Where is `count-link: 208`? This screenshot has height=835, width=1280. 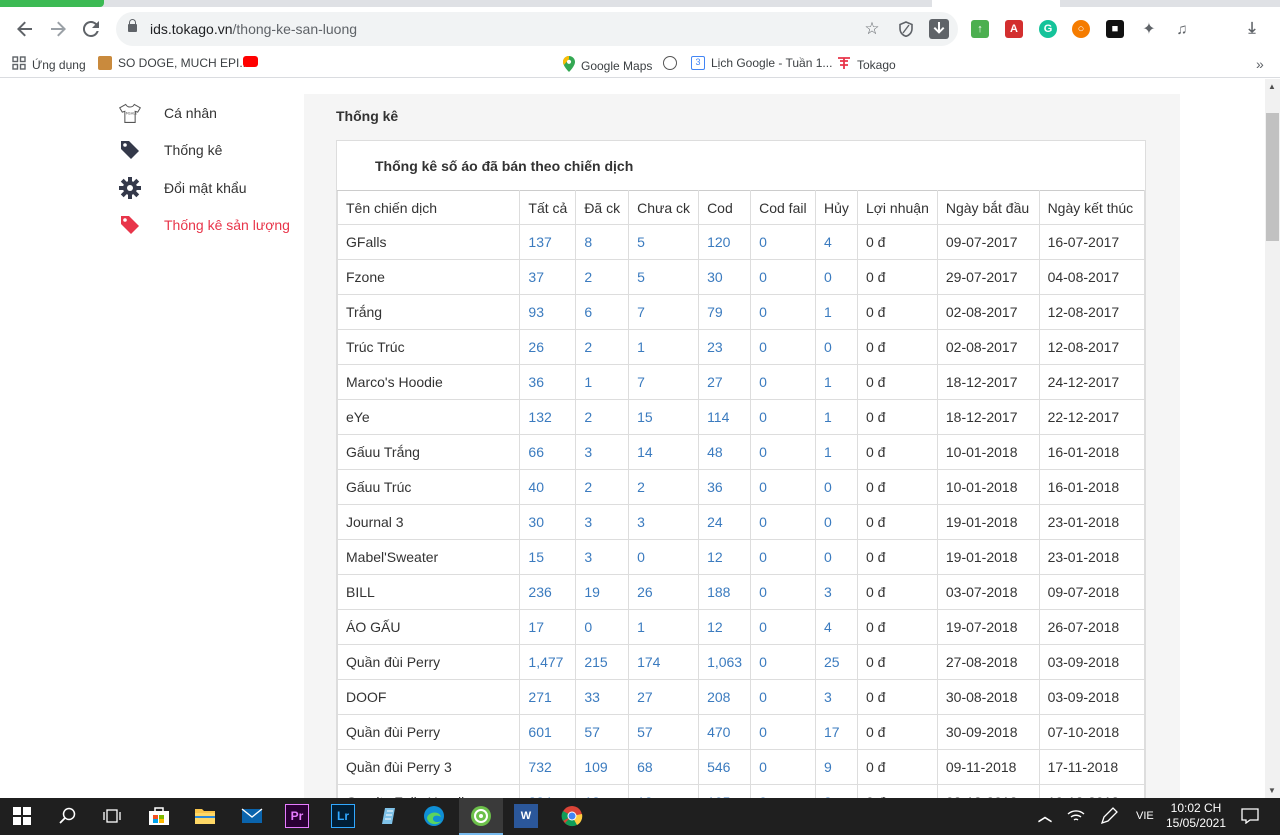
count-link: 208 is located at coordinates (725, 697).